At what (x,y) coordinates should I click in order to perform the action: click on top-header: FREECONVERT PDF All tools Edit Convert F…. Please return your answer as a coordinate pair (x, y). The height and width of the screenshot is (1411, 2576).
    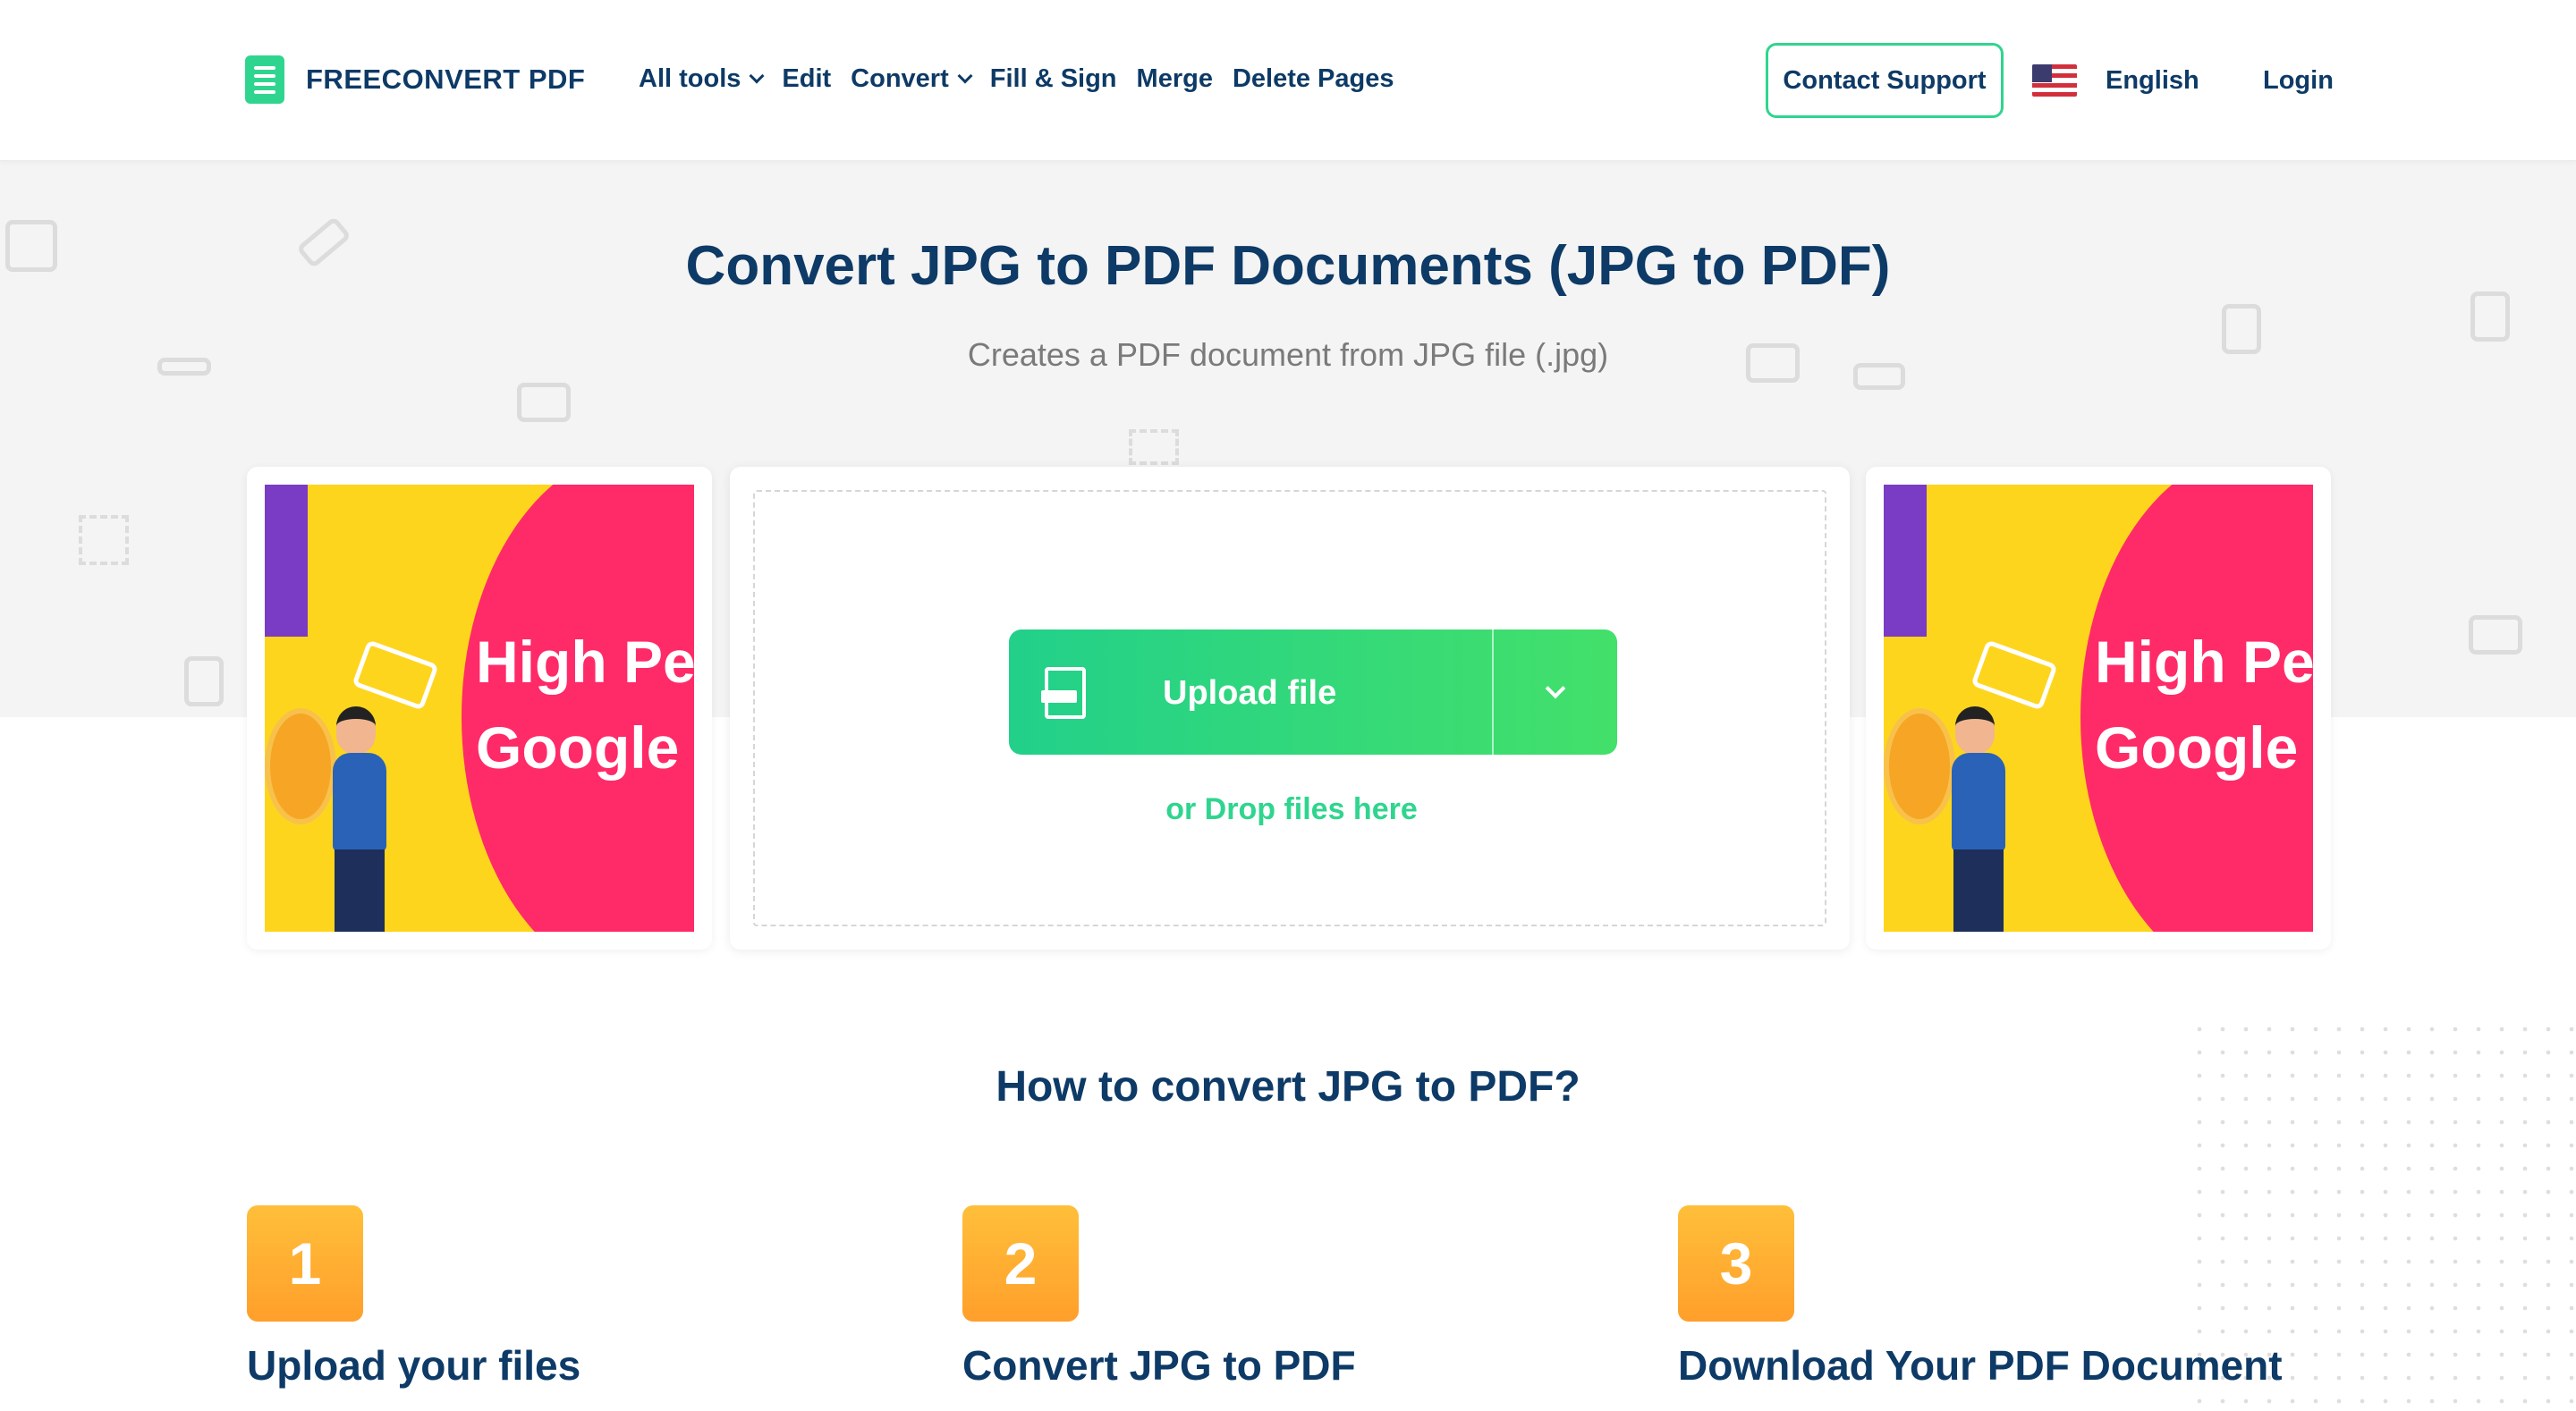
    Looking at the image, I should click on (1288, 80).